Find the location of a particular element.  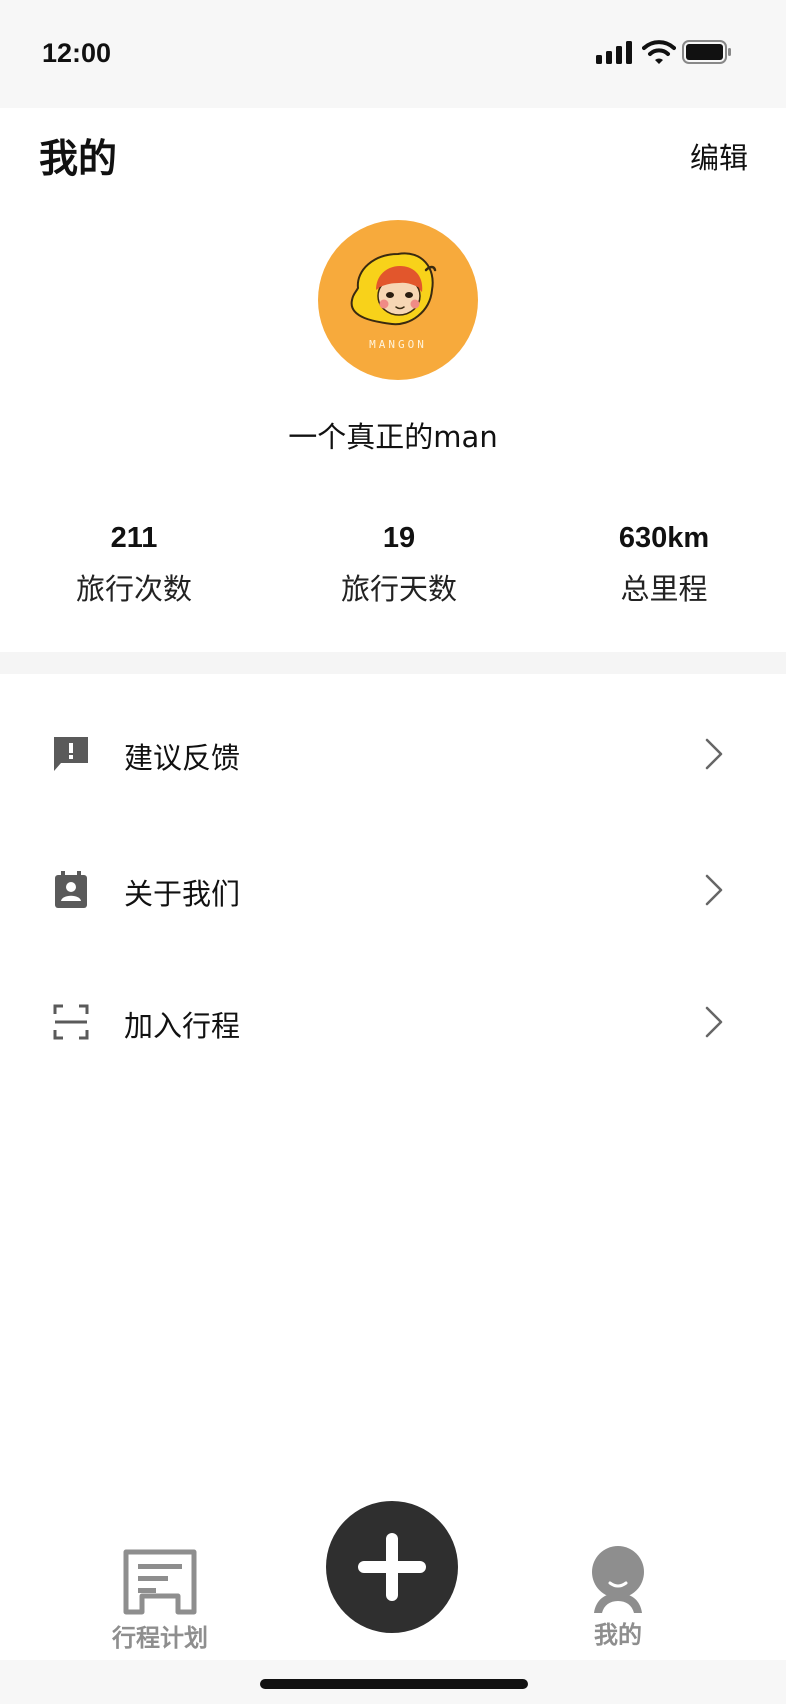

menu-item-label: 关于我们 is located at coordinates (182, 894).